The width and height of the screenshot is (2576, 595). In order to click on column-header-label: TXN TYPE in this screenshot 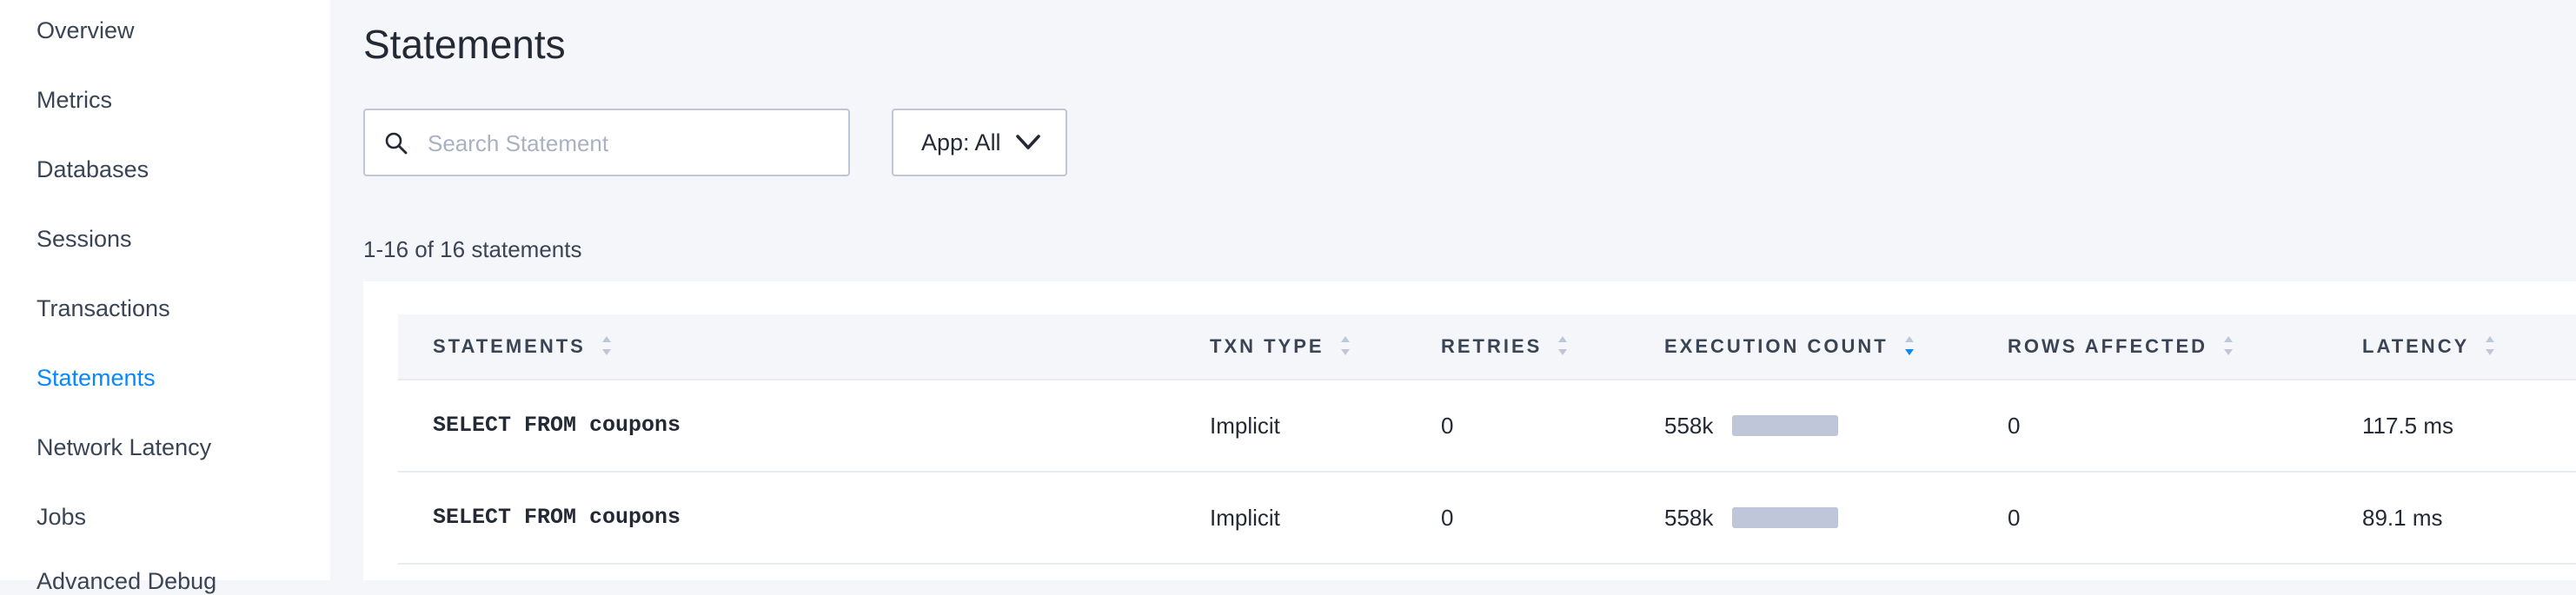, I will do `click(1267, 346)`.